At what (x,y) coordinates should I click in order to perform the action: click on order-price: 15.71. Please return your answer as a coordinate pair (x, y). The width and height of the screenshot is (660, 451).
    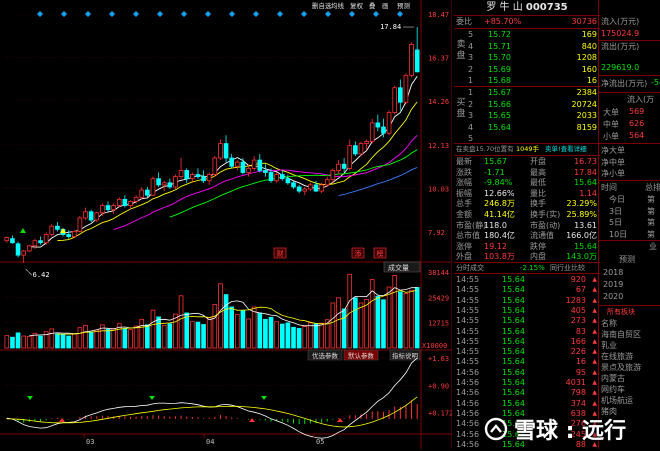
    Looking at the image, I should click on (499, 46).